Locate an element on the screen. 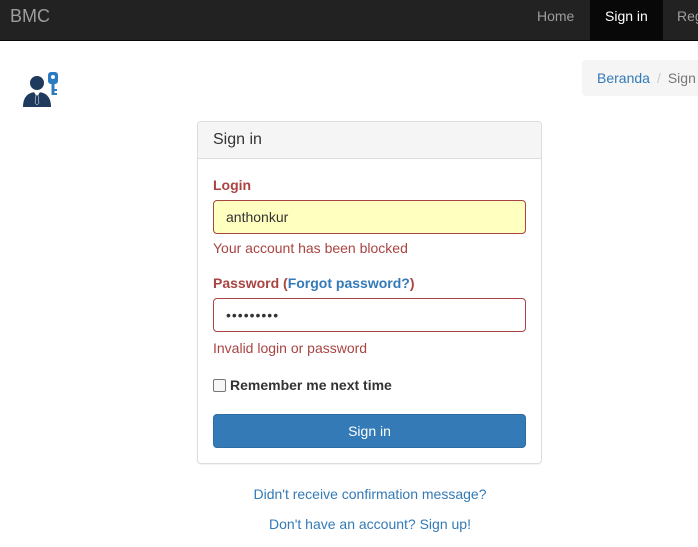 This screenshot has width=698, height=547. remember-me-label: Remember me next time is located at coordinates (311, 385).